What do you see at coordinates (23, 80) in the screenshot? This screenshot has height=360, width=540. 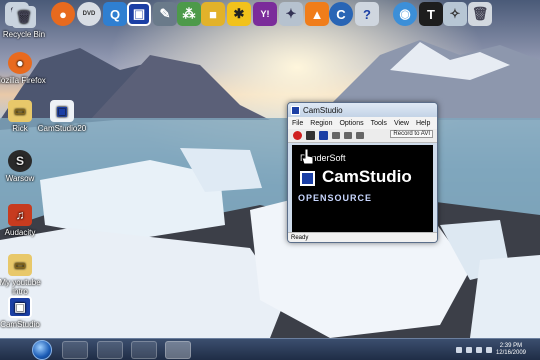 I see `desktop-icon-label: Mozilla Firefox` at bounding box center [23, 80].